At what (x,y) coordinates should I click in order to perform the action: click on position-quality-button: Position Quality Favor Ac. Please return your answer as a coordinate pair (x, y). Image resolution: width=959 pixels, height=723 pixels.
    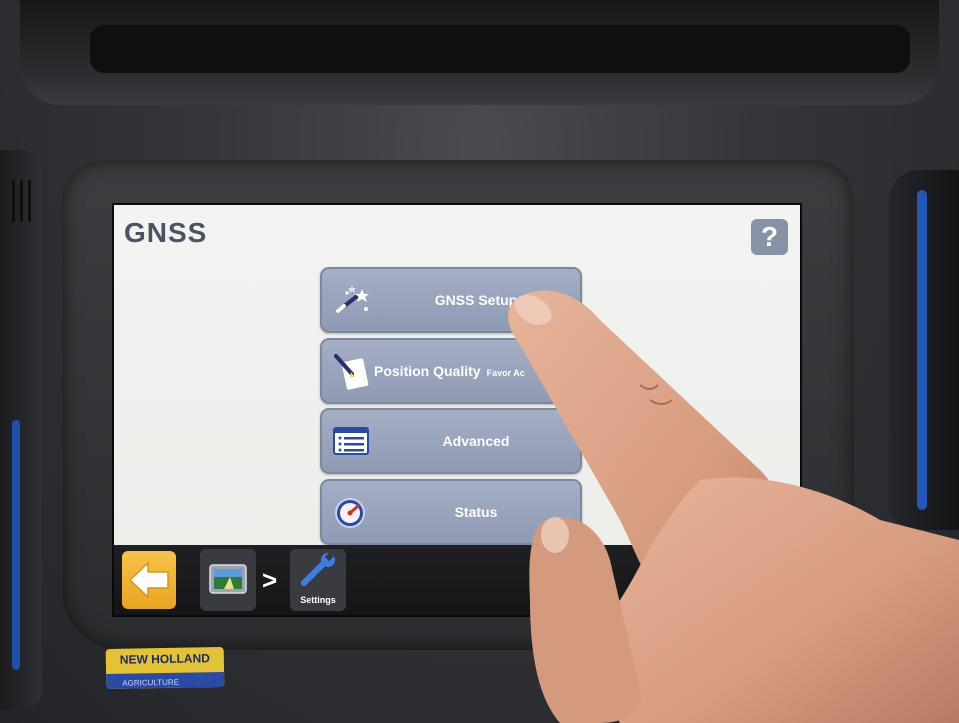
    Looking at the image, I should click on (451, 371).